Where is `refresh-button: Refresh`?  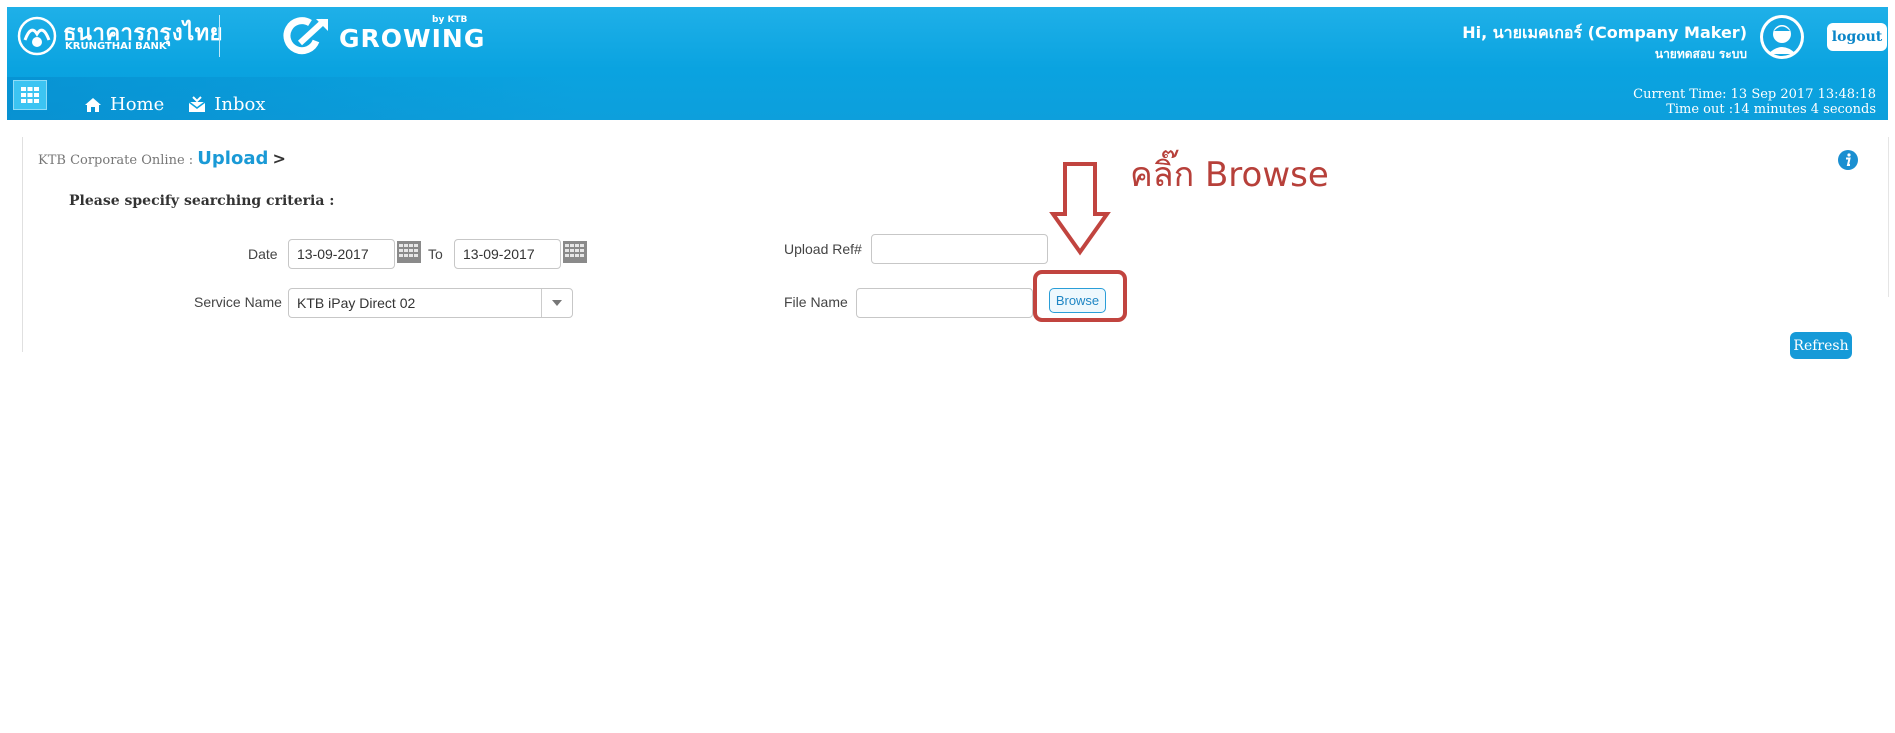
refresh-button: Refresh is located at coordinates (1821, 345).